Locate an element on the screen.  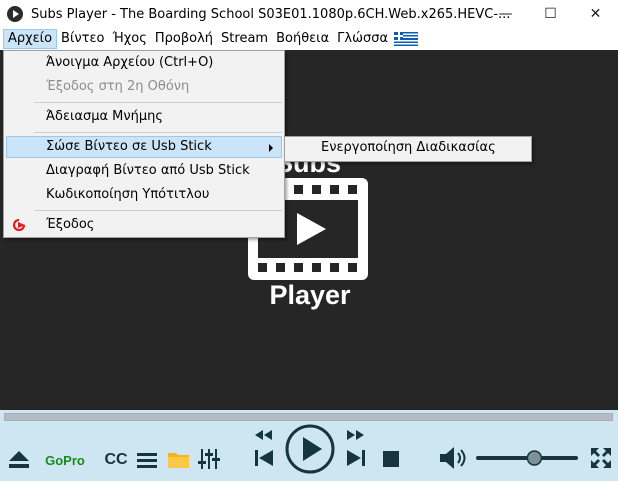
cc-button: CC is located at coordinates (116, 460).